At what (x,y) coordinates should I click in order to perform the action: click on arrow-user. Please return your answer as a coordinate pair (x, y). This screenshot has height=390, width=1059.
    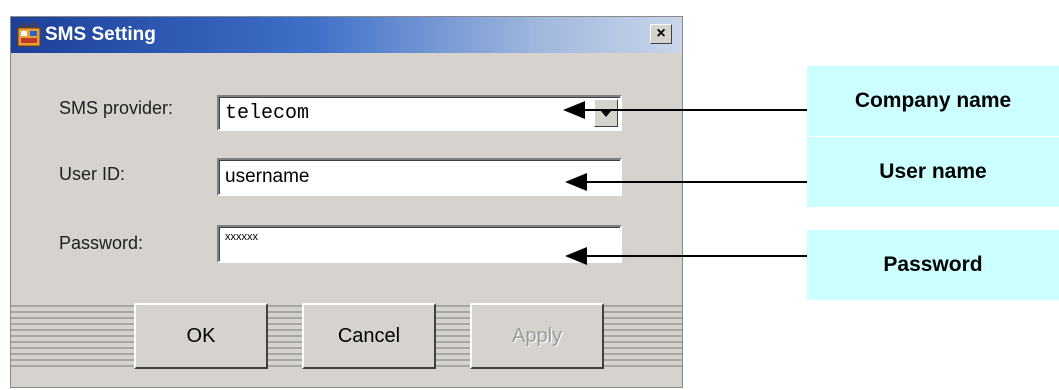
    Looking at the image, I should click on (686, 182).